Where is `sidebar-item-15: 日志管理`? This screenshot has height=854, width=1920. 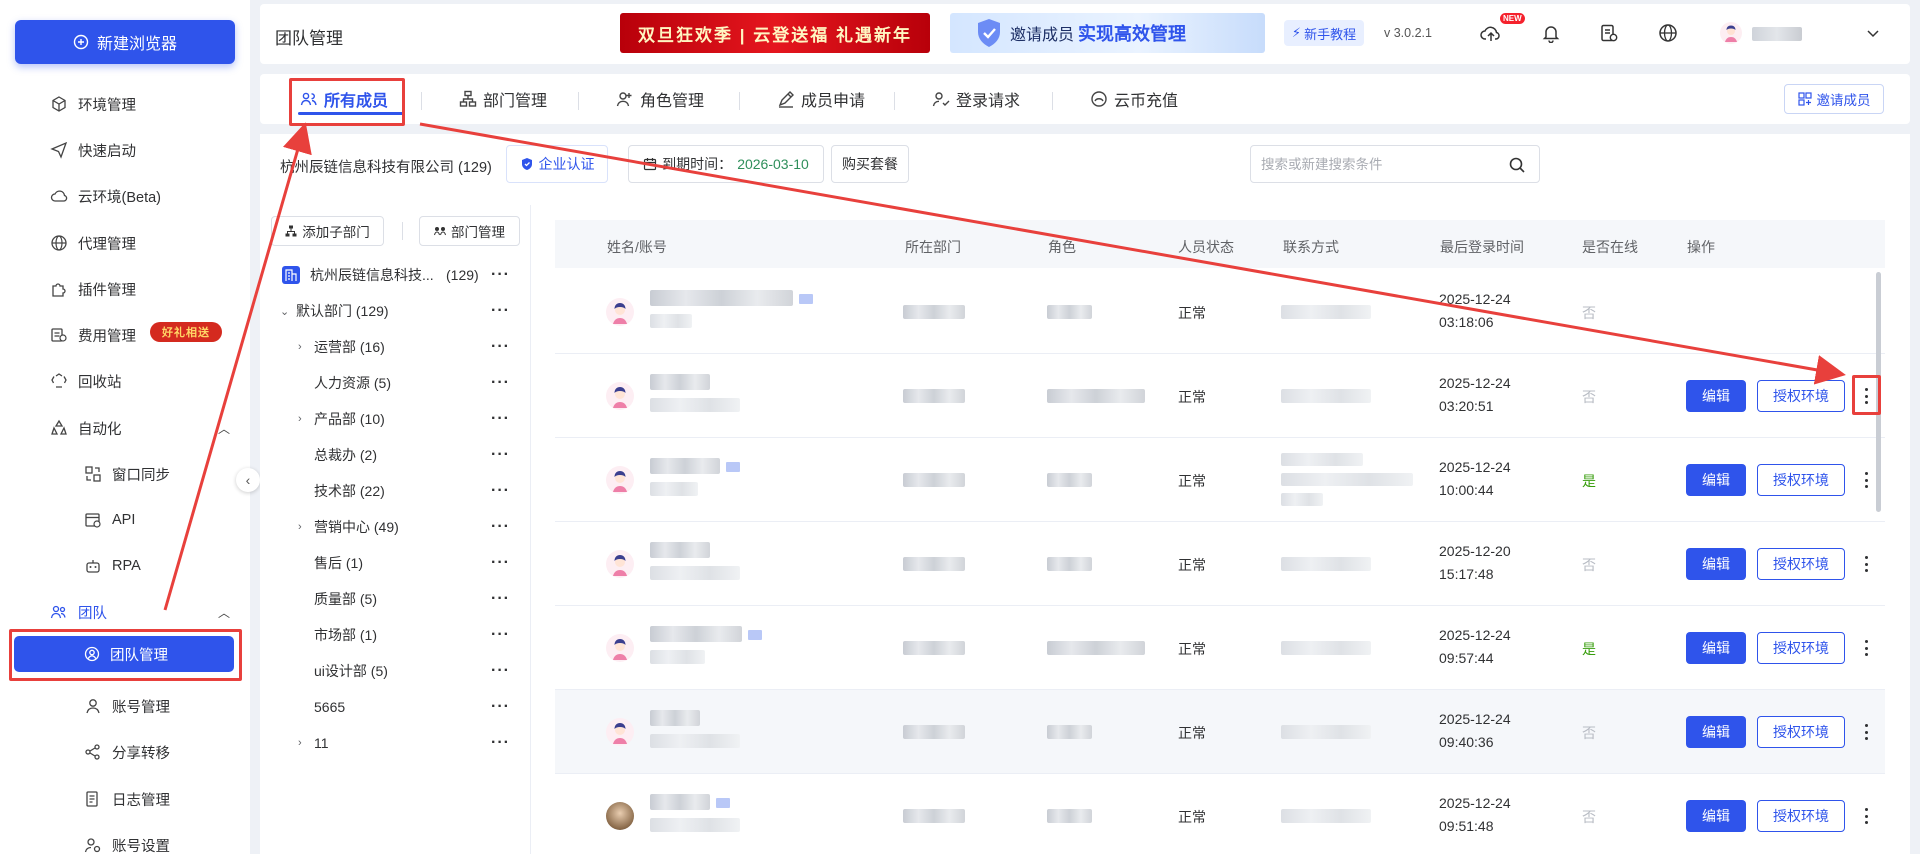 sidebar-item-15: 日志管理 is located at coordinates (125, 799).